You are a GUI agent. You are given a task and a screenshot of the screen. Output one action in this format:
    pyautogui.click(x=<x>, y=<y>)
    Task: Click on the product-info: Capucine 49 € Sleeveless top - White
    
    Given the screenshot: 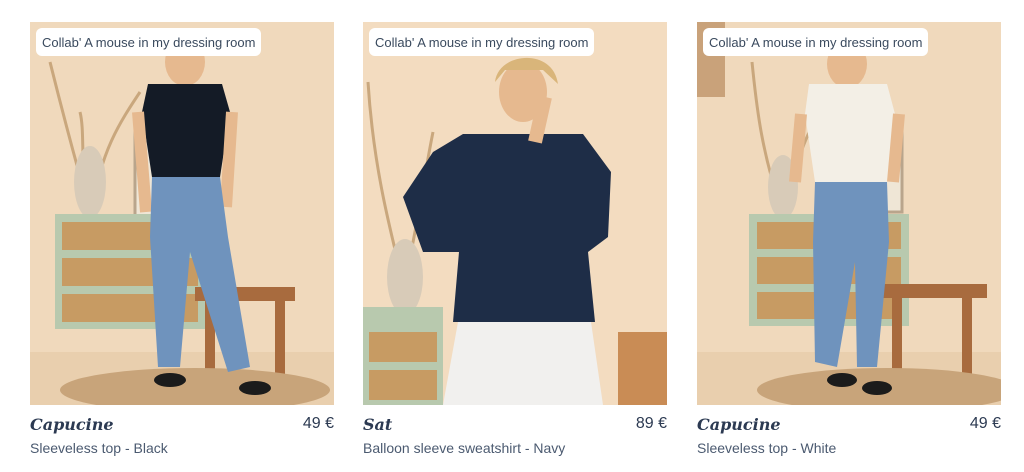 What is the action you would take?
    pyautogui.click(x=849, y=433)
    